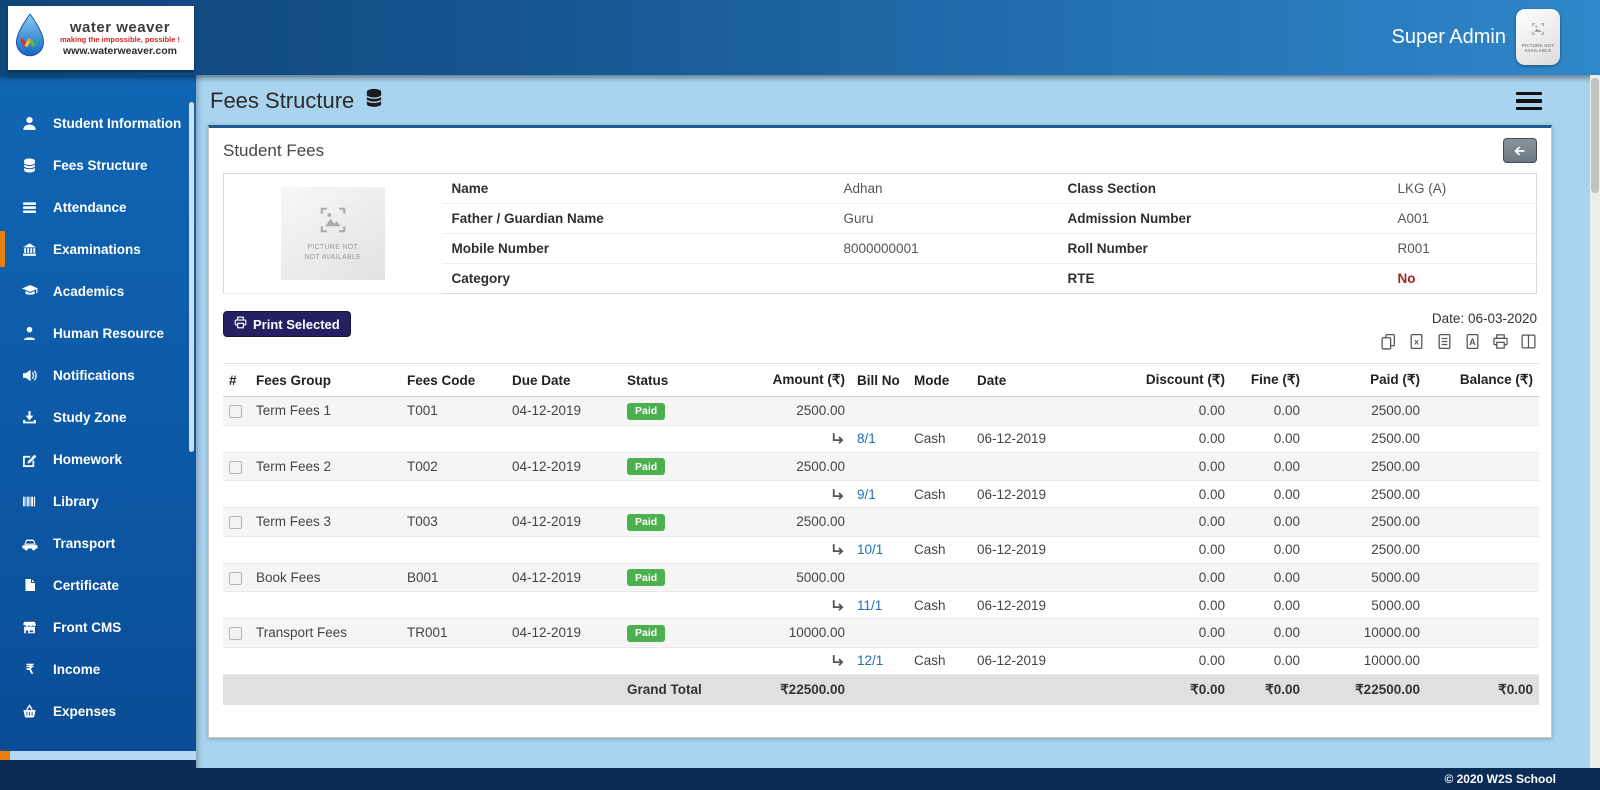  What do you see at coordinates (866, 438) in the screenshot?
I see `bill-no-link: 8/1` at bounding box center [866, 438].